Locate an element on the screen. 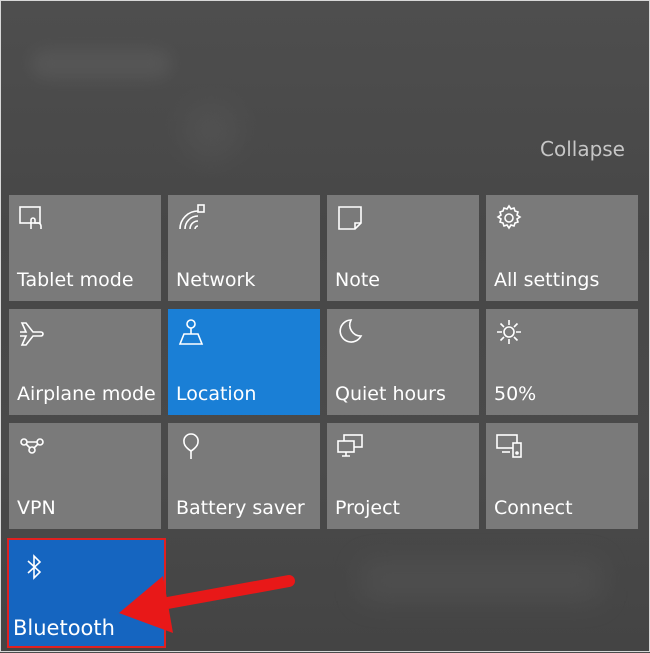 Image resolution: width=650 pixels, height=653 pixels. tile-battery-saver: Battery saver is located at coordinates (244, 476).